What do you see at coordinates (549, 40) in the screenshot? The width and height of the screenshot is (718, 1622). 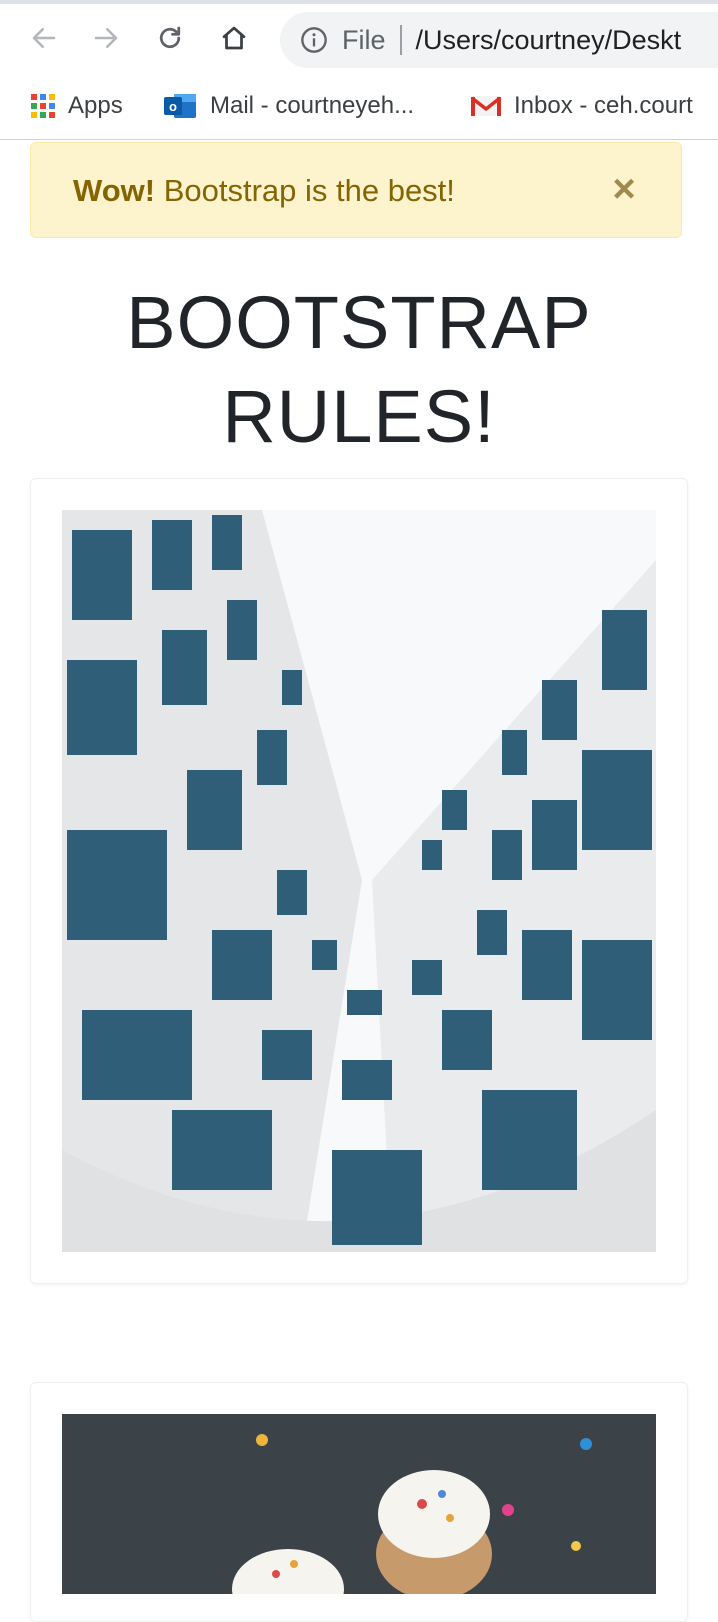 I see `url-text: /Users/courtney/Deskt` at bounding box center [549, 40].